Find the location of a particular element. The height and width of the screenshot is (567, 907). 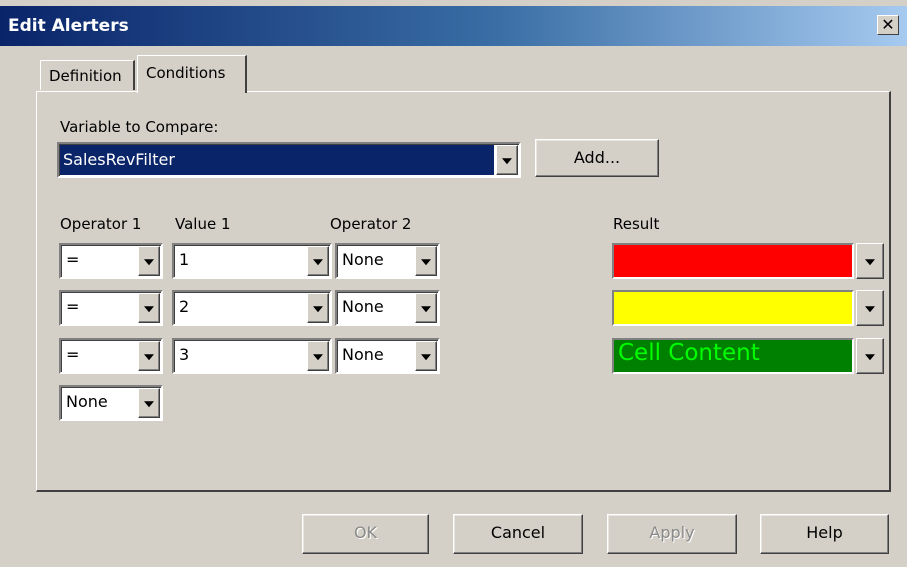

value1-combo: 3 is located at coordinates (252, 356).